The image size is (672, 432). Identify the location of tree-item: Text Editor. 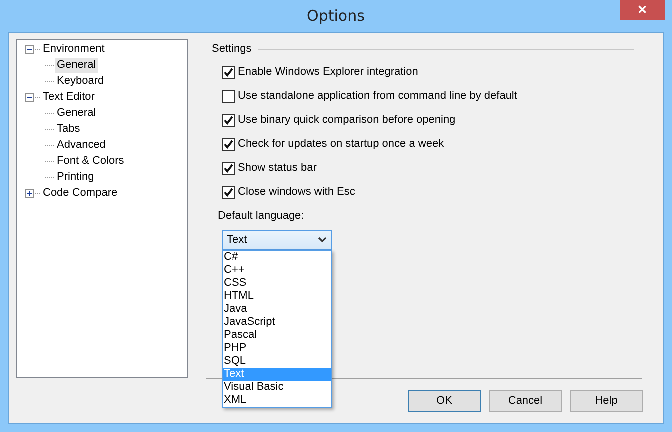
(69, 97).